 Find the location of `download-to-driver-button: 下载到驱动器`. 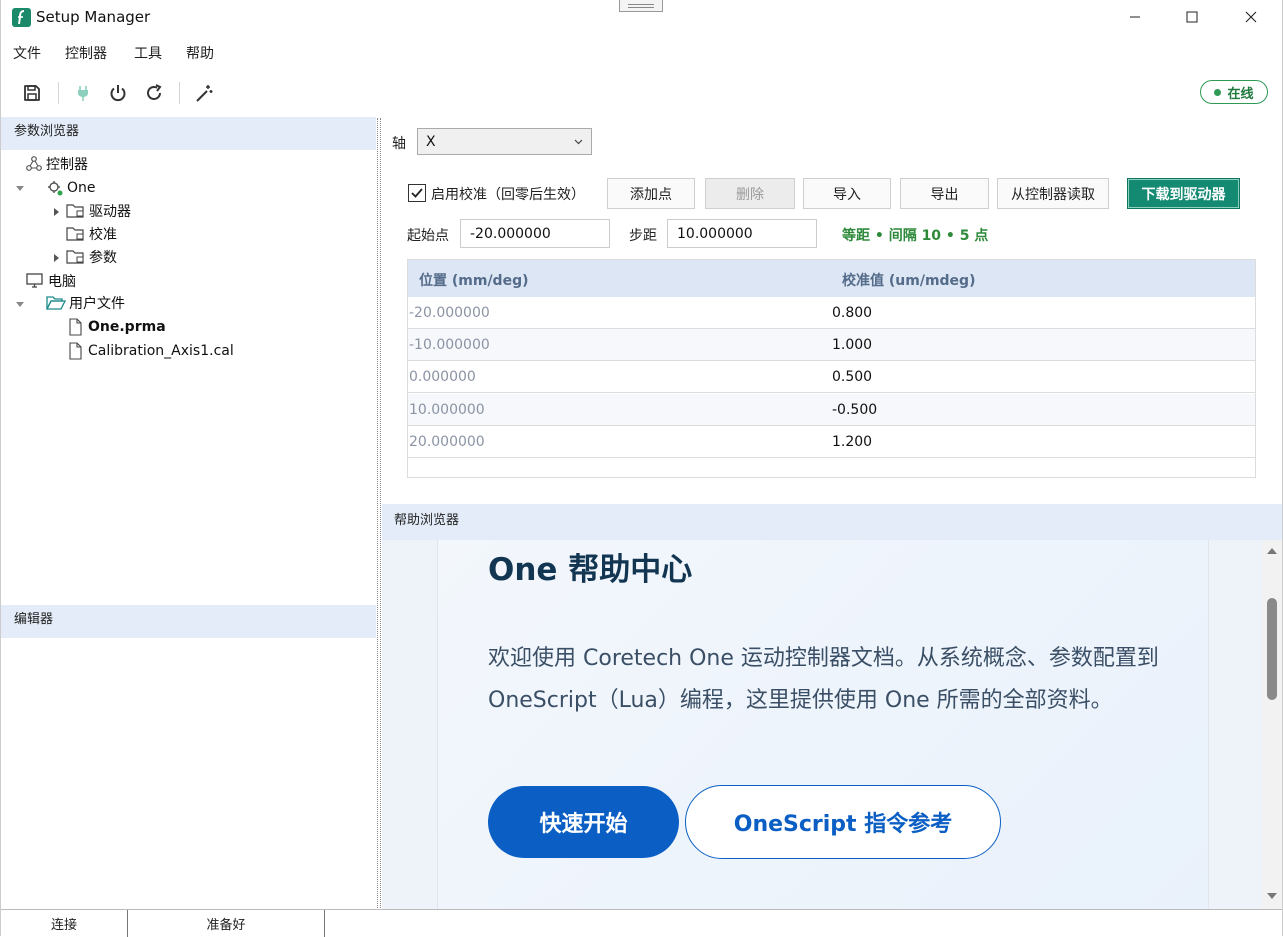

download-to-driver-button: 下载到驱动器 is located at coordinates (1183, 193).